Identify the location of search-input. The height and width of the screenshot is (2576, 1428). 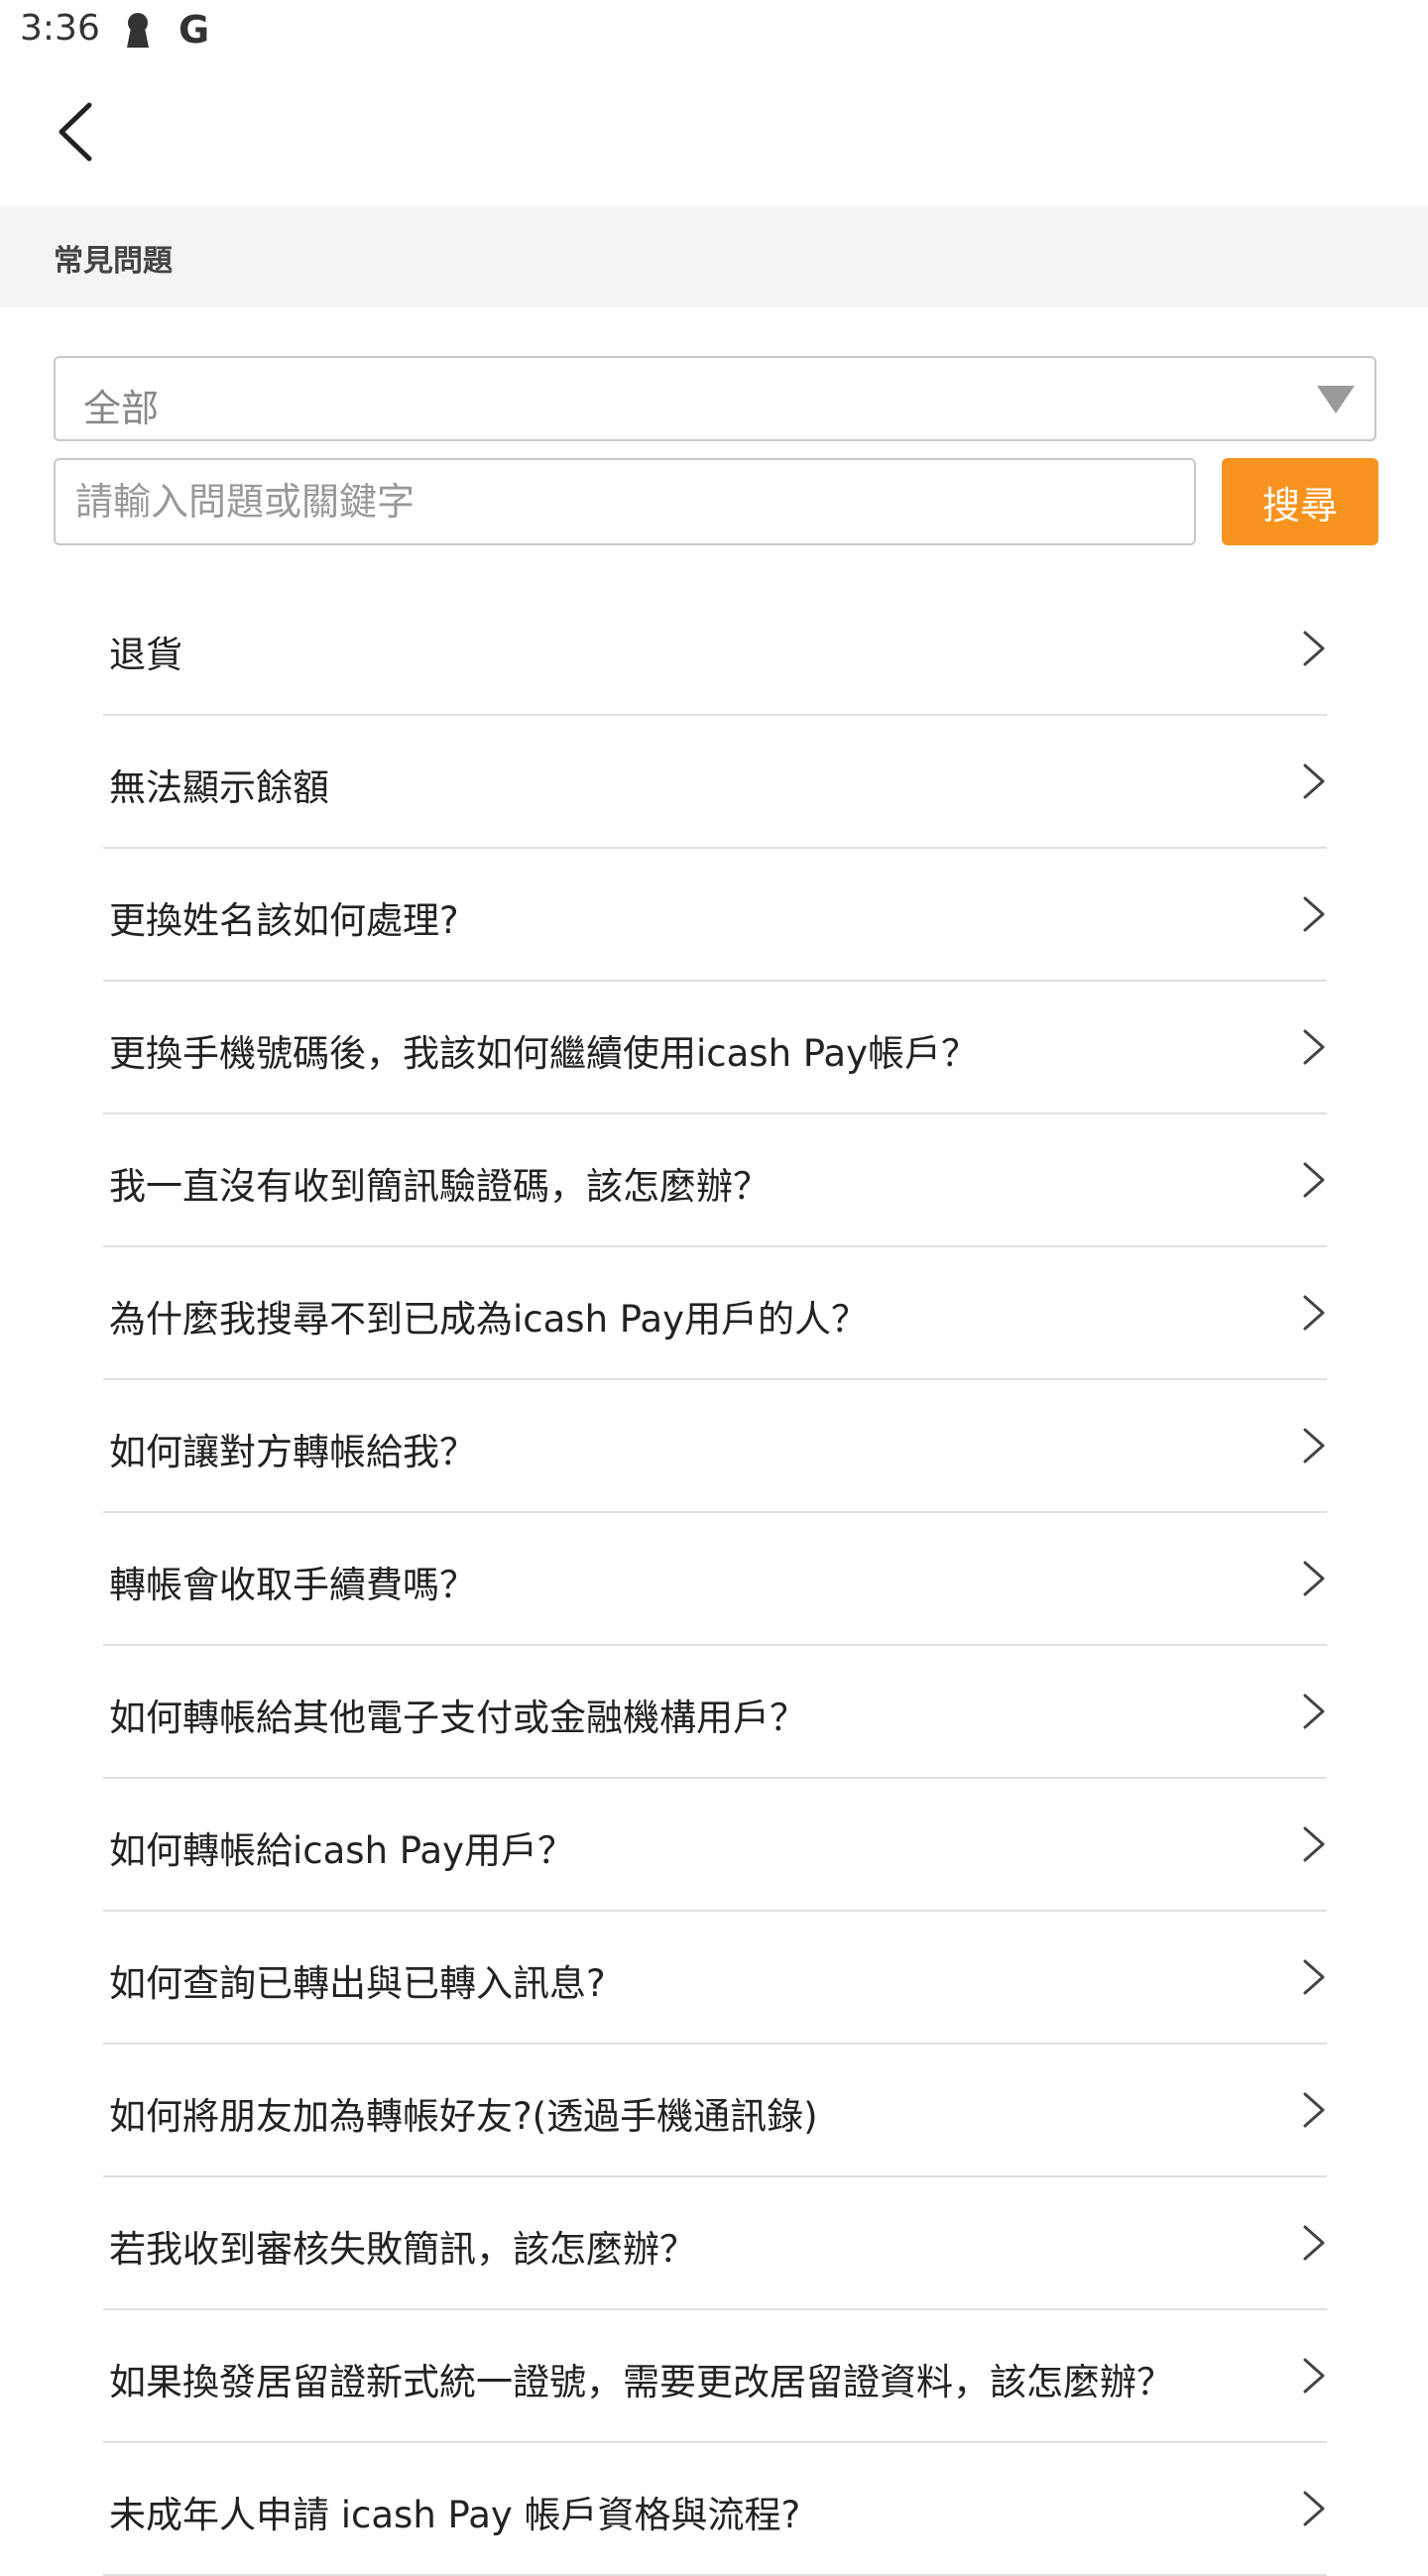
(625, 501).